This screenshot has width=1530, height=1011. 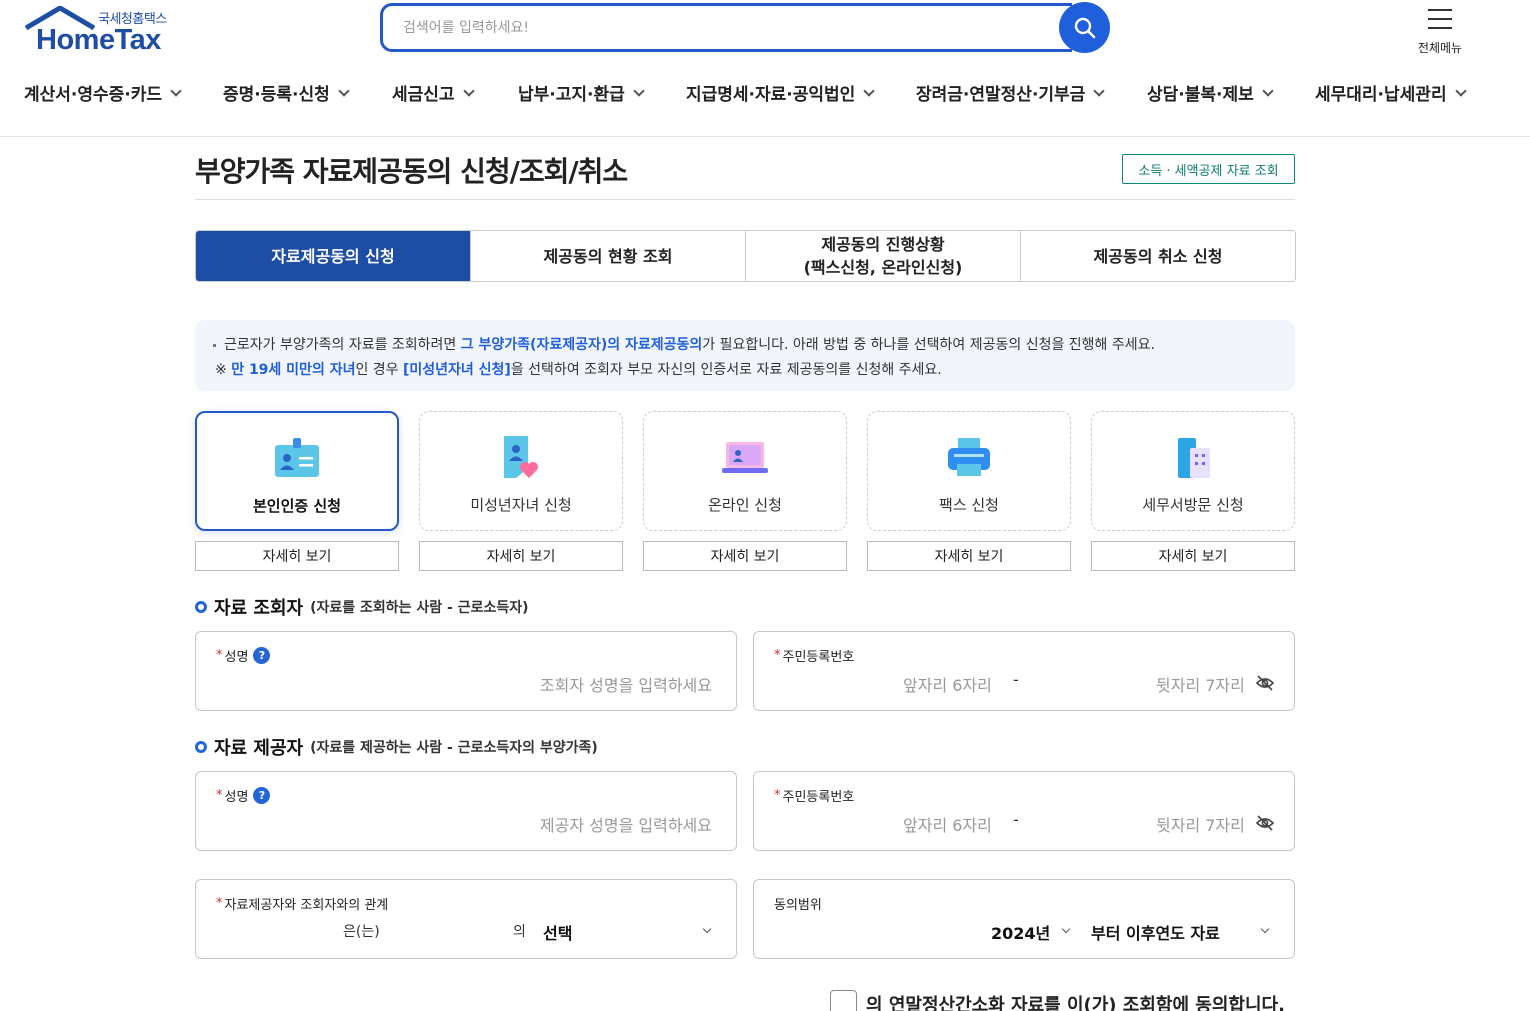 I want to click on gnb-item-invoice: 계산서·영수증·카드, so click(x=103, y=92).